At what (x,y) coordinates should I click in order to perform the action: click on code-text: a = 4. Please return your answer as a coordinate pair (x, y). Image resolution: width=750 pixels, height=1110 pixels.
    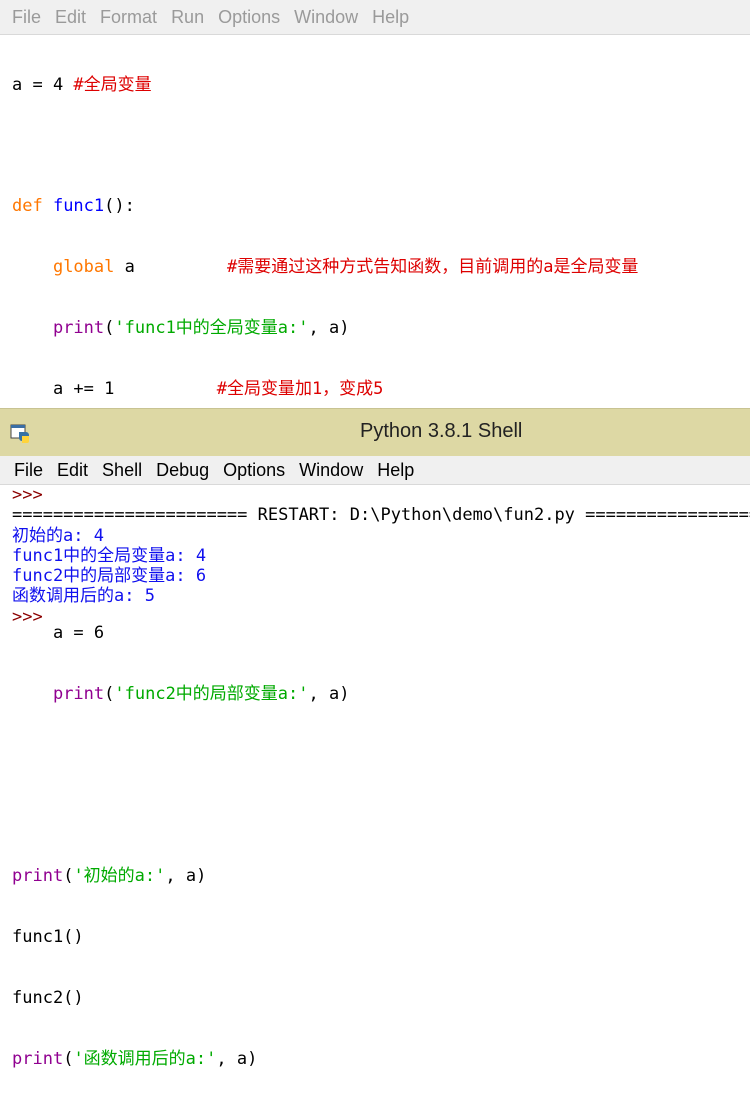
    Looking at the image, I should click on (43, 84).